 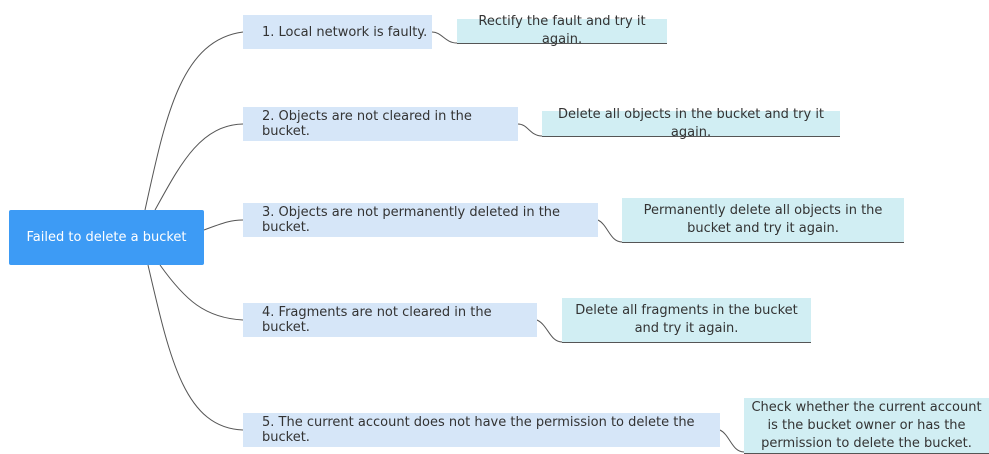 I want to click on solution-label: Rectify the fault and try it again., so click(x=562, y=30).